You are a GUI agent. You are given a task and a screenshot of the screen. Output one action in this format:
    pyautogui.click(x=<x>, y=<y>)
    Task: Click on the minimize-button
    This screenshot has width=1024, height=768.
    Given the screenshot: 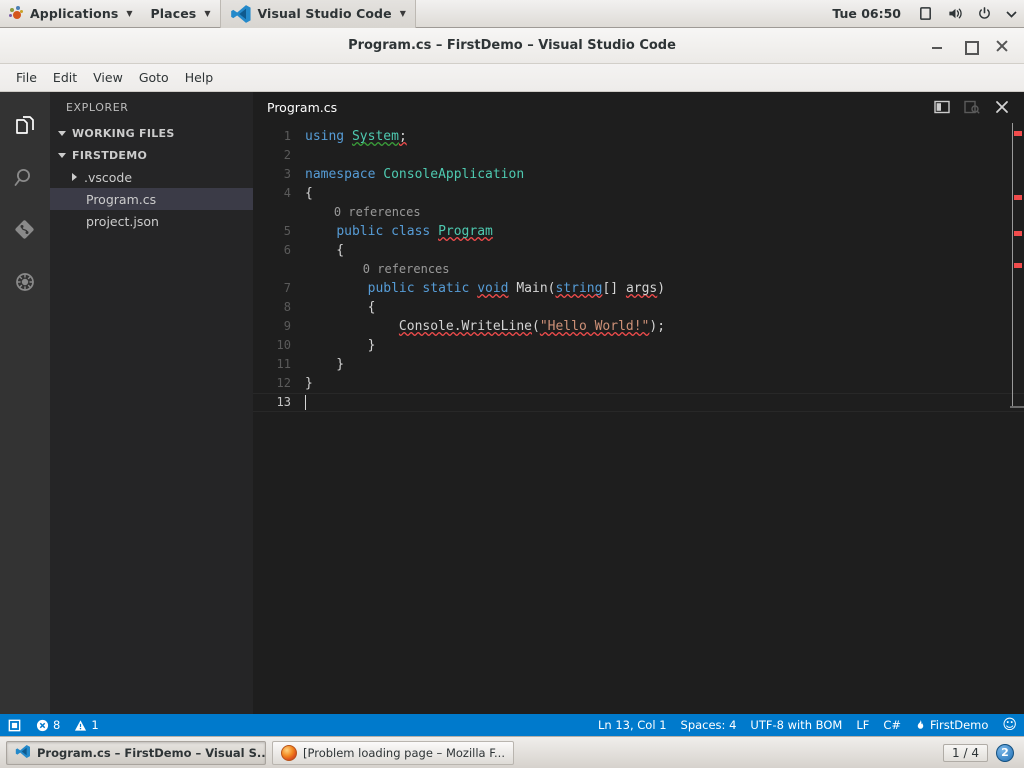 What is the action you would take?
    pyautogui.click(x=938, y=46)
    